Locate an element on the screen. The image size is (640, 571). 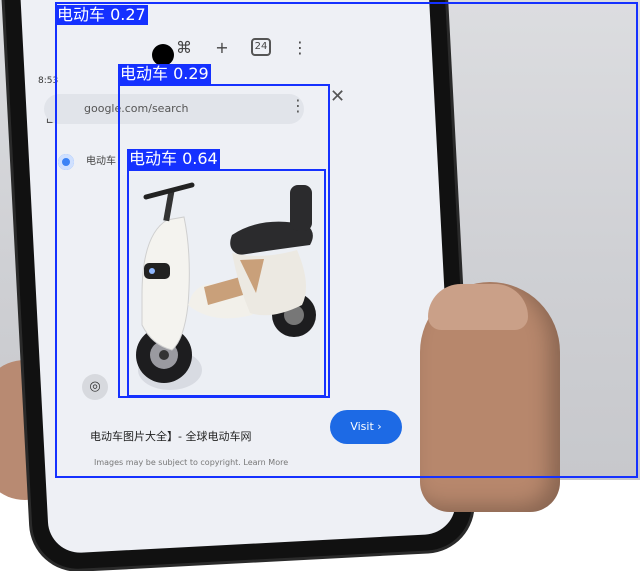
detection-label-1: 电动车 0.27 is located at coordinates (101, 15).